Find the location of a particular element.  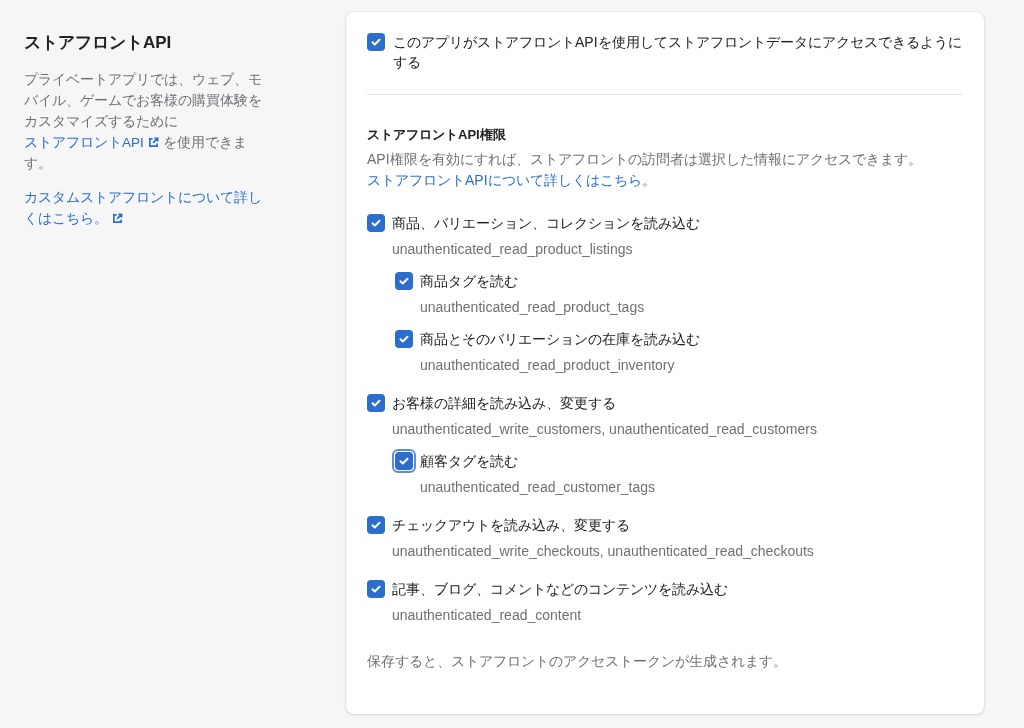

permission-scope: unauthenticated_read_customer_tags is located at coordinates (538, 487).